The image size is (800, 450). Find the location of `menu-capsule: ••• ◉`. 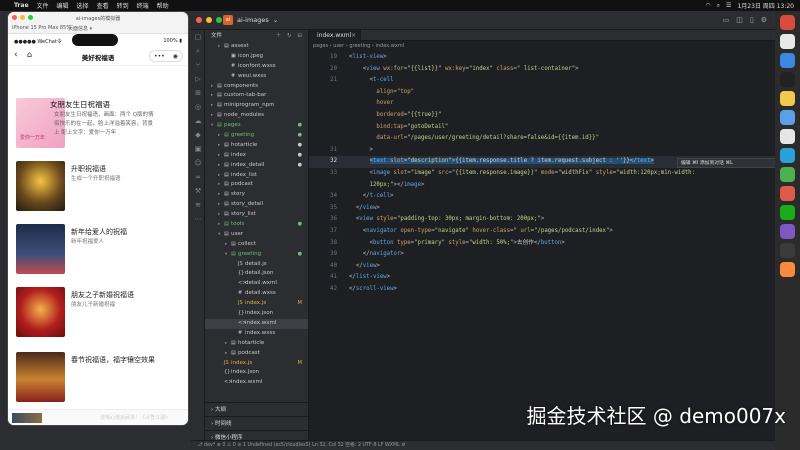

menu-capsule: ••• ◉ is located at coordinates (166, 56).